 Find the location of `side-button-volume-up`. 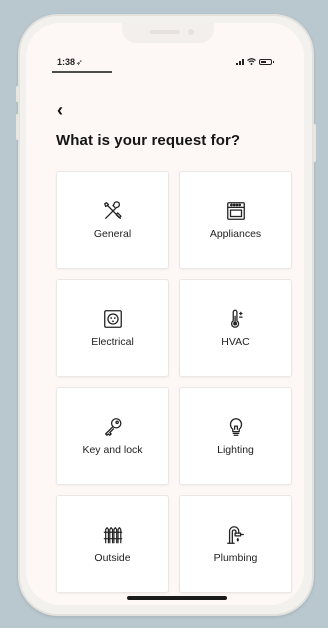

side-button-volume-up is located at coordinates (17, 127).